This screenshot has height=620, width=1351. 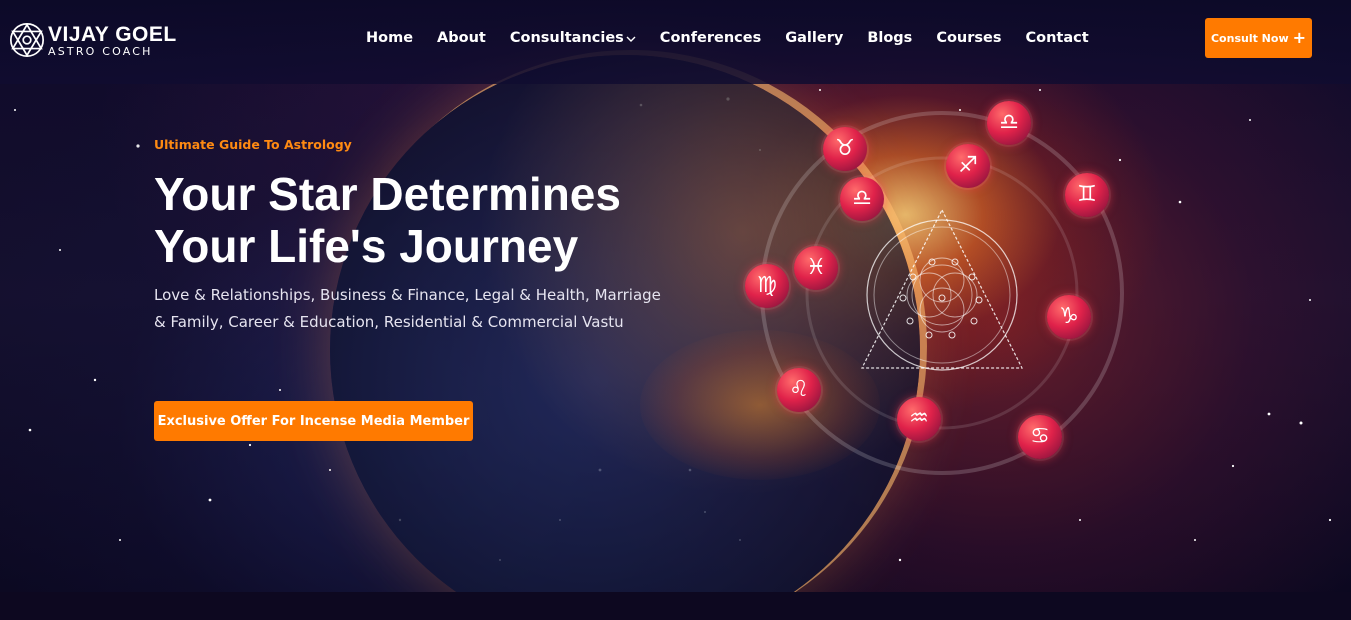 I want to click on nav-item-conferences: Conferences, so click(x=710, y=38).